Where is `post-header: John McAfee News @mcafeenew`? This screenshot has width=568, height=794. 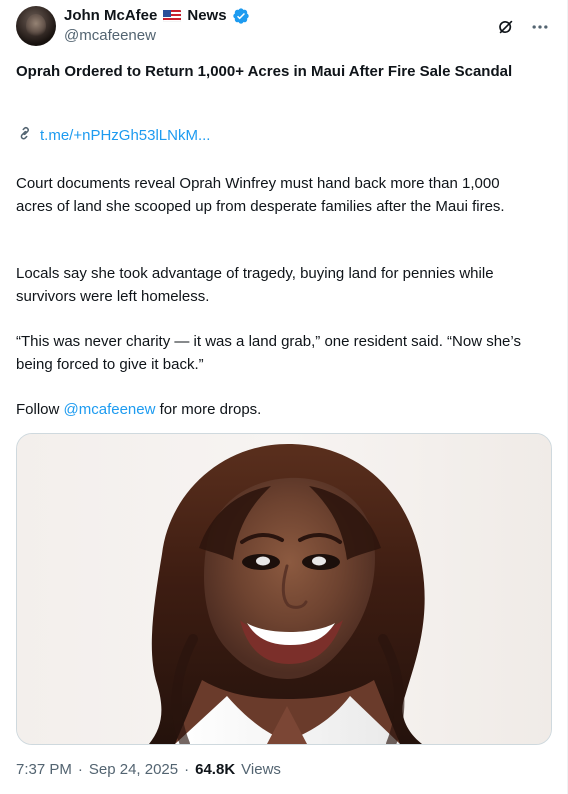 post-header: John McAfee News @mcafeenew is located at coordinates (283, 26).